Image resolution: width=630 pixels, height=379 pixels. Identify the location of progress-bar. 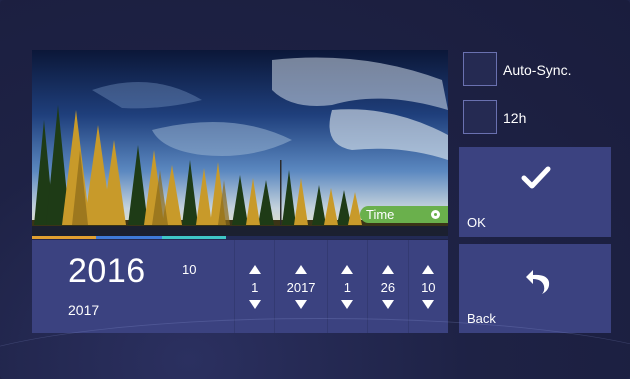
(240, 237).